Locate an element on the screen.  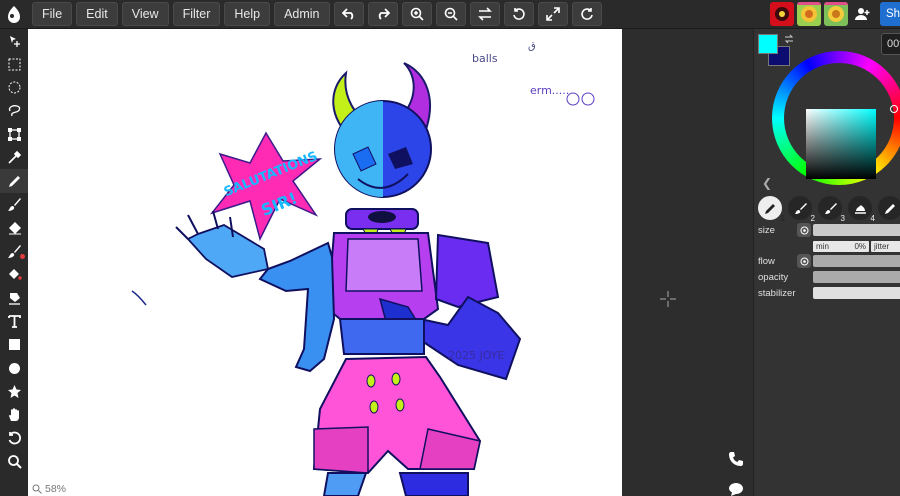
rectangle-icon is located at coordinates (14, 345).